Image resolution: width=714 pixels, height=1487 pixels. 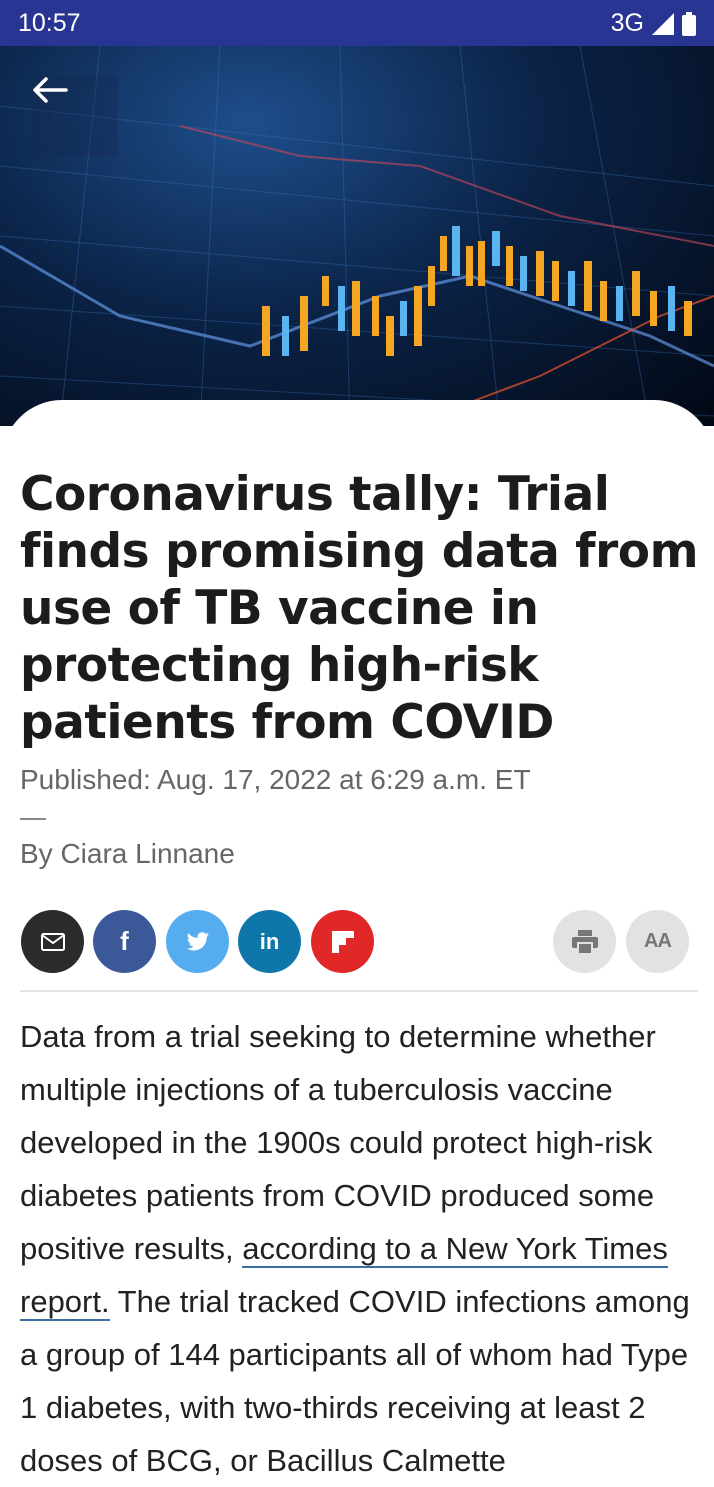 I want to click on printer-icon, so click(x=584, y=941).